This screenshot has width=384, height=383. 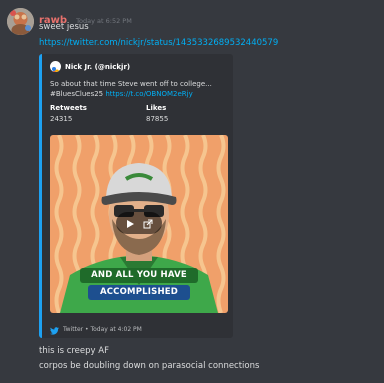 What do you see at coordinates (157, 119) in the screenshot?
I see `field-value: 87855` at bounding box center [157, 119].